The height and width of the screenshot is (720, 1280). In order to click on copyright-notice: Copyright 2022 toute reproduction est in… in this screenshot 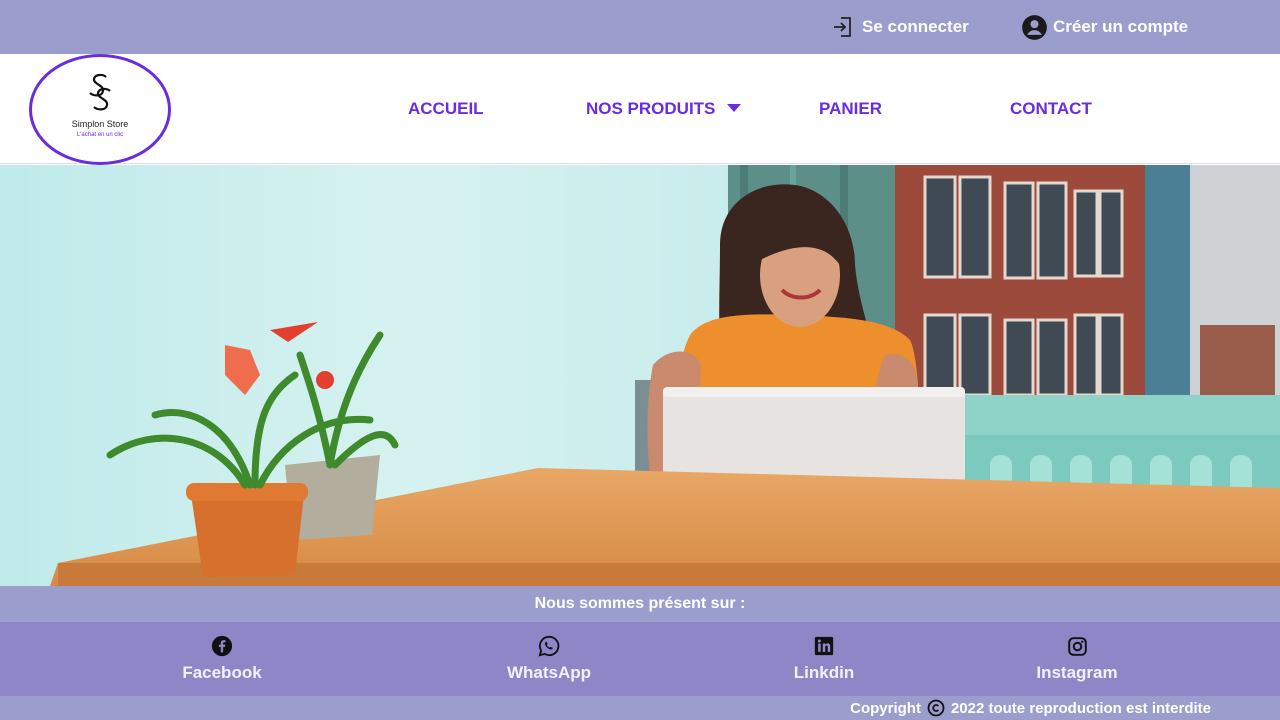, I will do `click(1030, 708)`.